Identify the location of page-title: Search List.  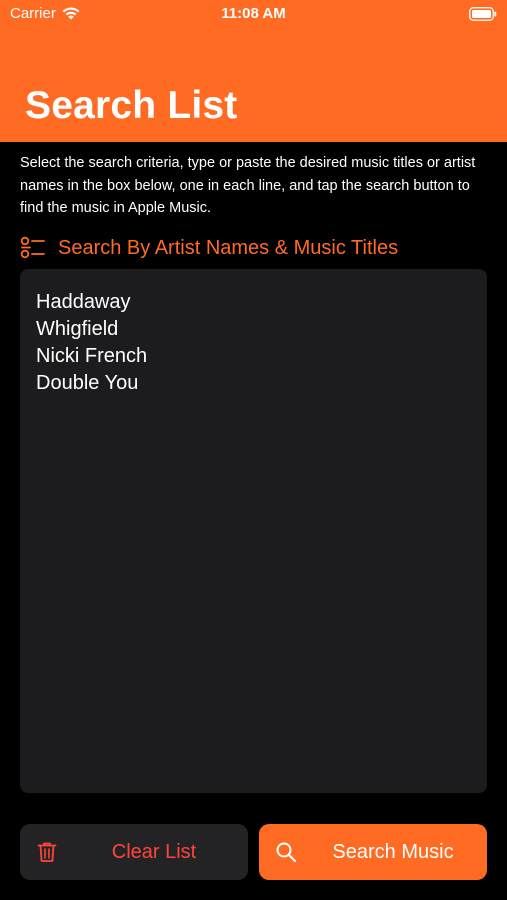
(131, 105).